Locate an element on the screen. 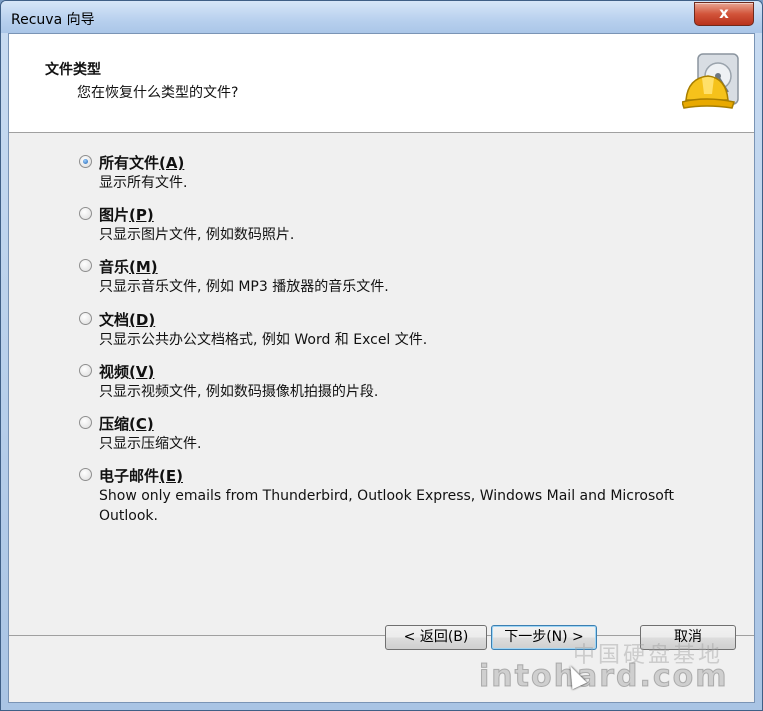 This screenshot has height=711, width=763. option-description: 只显示压缩文件. is located at coordinates (150, 443).